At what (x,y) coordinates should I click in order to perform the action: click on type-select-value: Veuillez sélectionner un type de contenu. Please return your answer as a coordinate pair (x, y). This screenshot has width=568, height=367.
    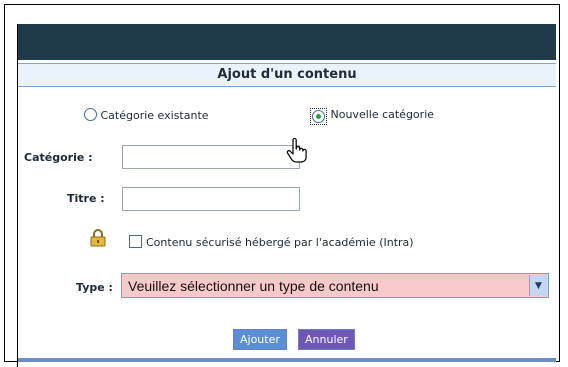
    Looking at the image, I should click on (253, 286).